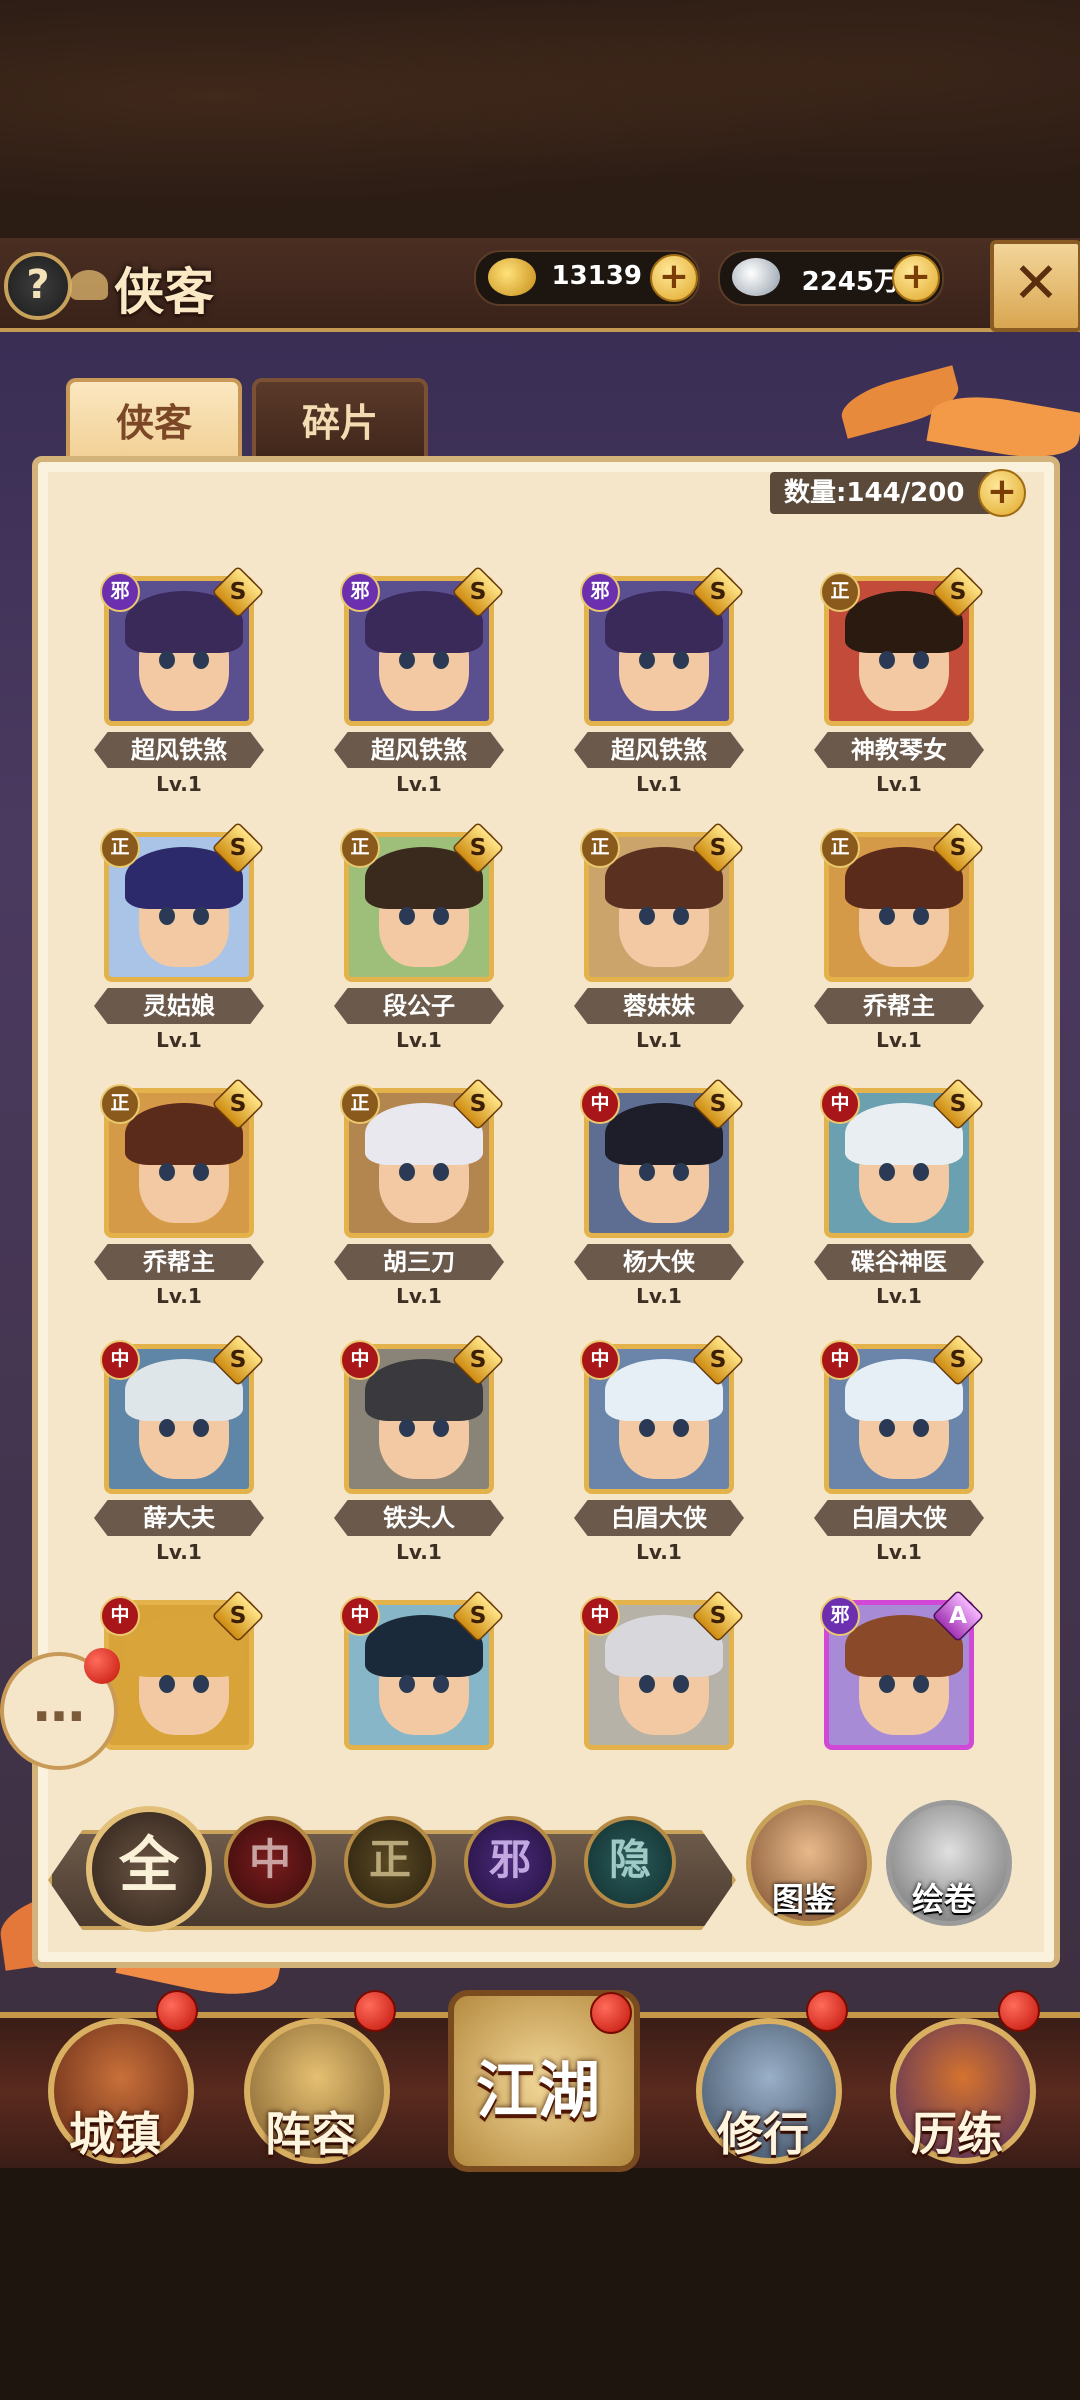  I want to click on page-title: 侠客, so click(164, 291).